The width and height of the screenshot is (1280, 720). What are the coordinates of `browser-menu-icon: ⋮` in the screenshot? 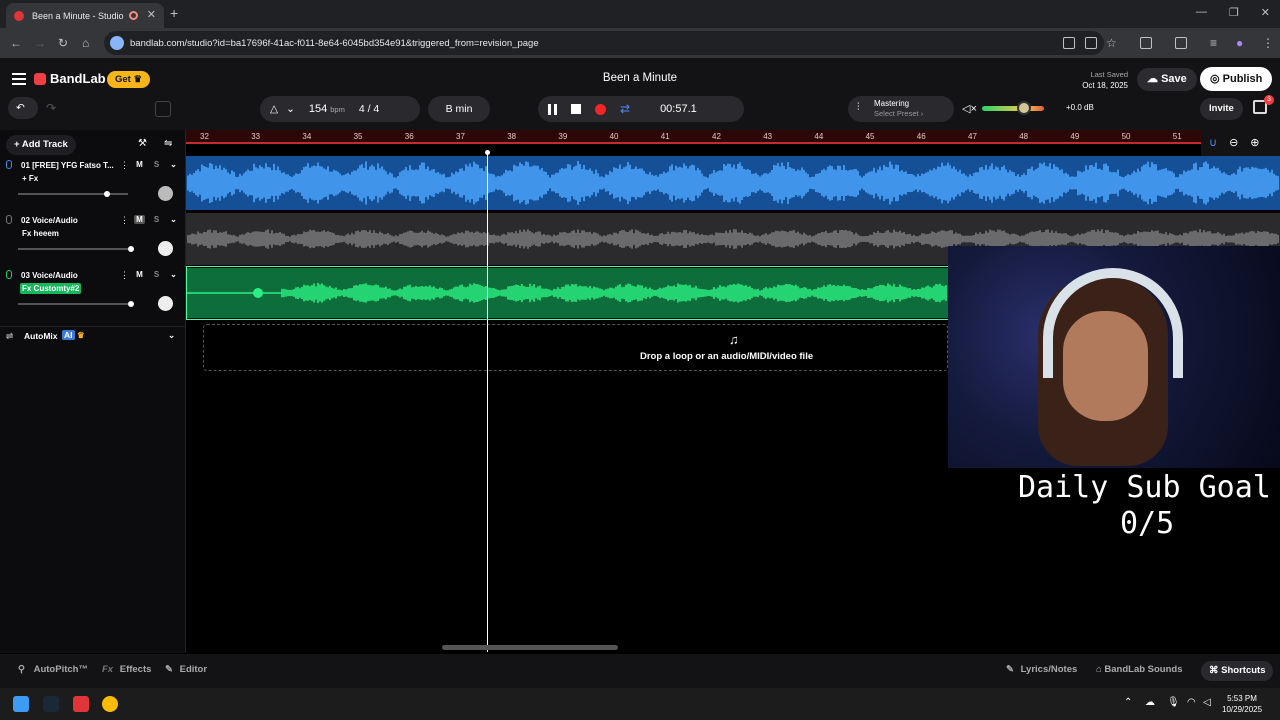 It's located at (1268, 43).